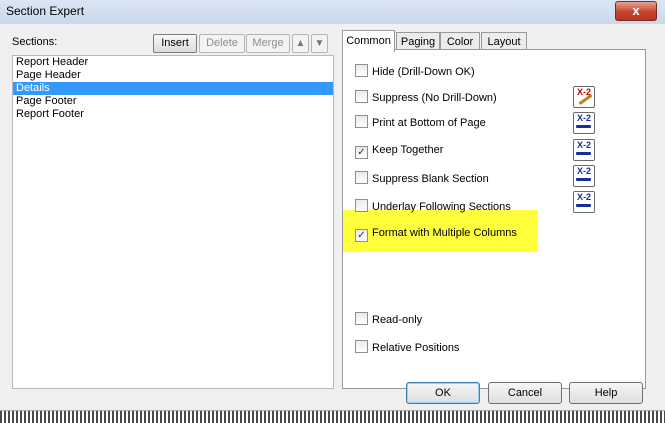 This screenshot has height=423, width=665. I want to click on option-print-at-bottom: Print at Bottom of Page, so click(420, 122).